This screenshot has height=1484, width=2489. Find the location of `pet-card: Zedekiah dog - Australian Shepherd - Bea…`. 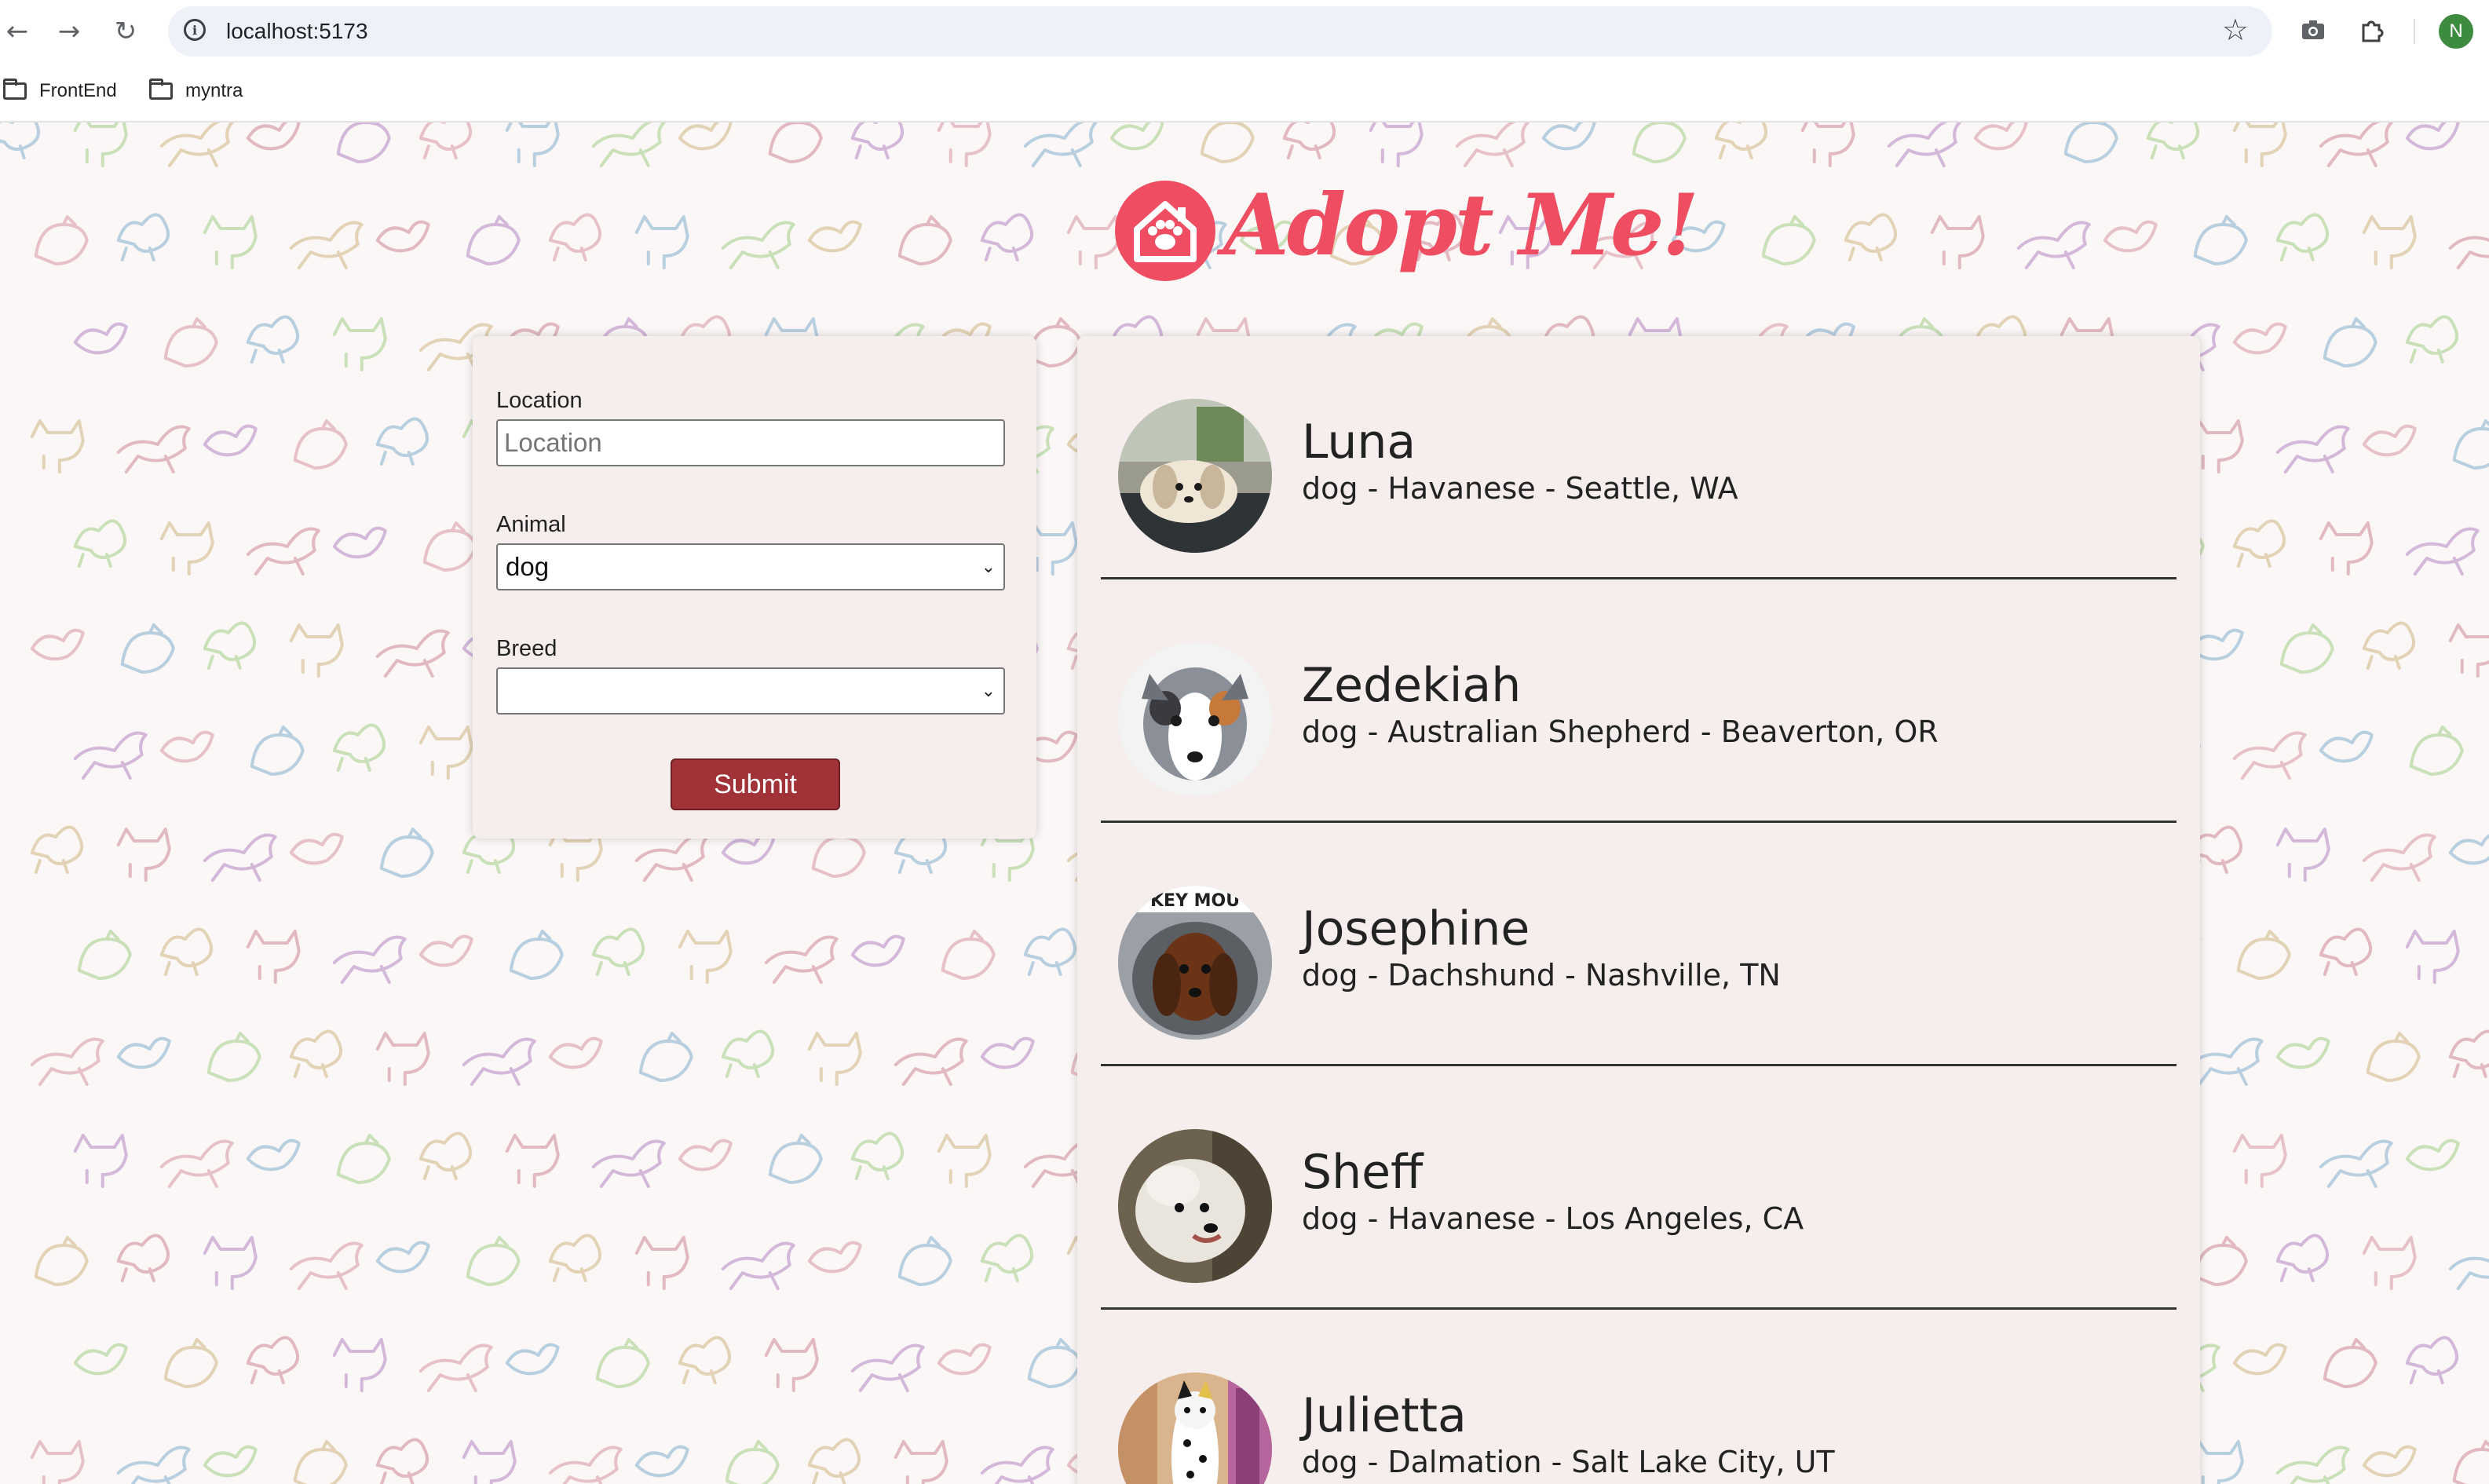

pet-card: Zedekiah dog - Australian Shepherd - Bea… is located at coordinates (1639, 701).